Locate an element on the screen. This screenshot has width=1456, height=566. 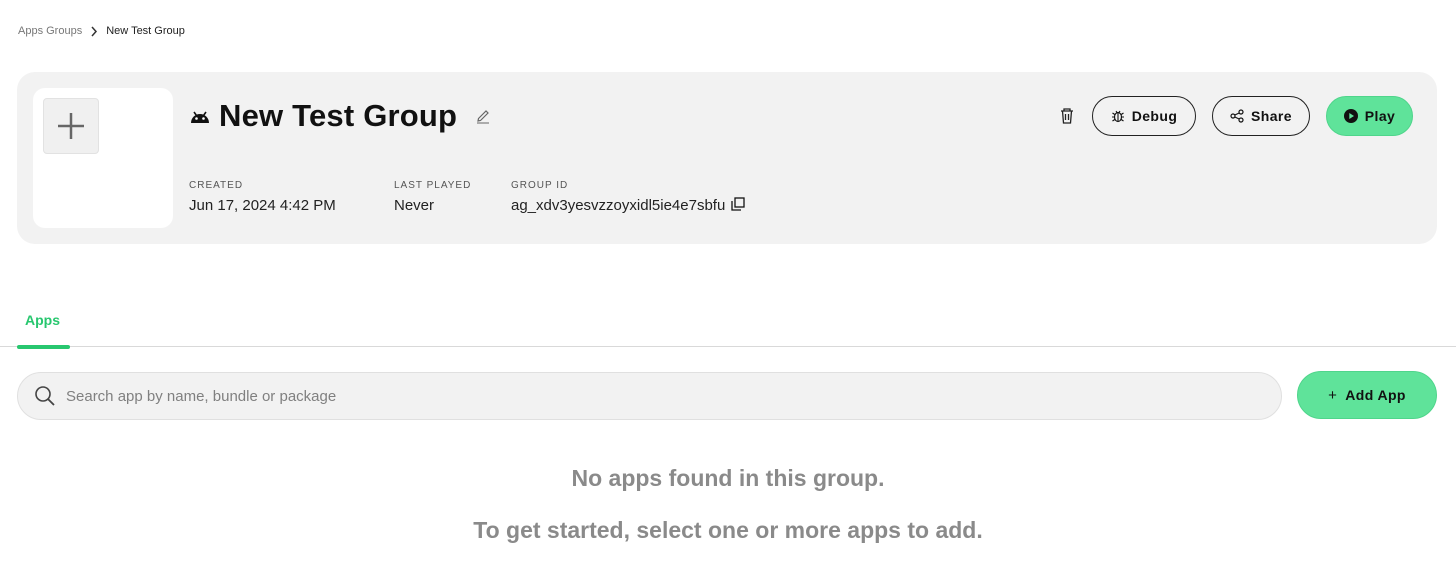
created-label: CREATED is located at coordinates (216, 185).